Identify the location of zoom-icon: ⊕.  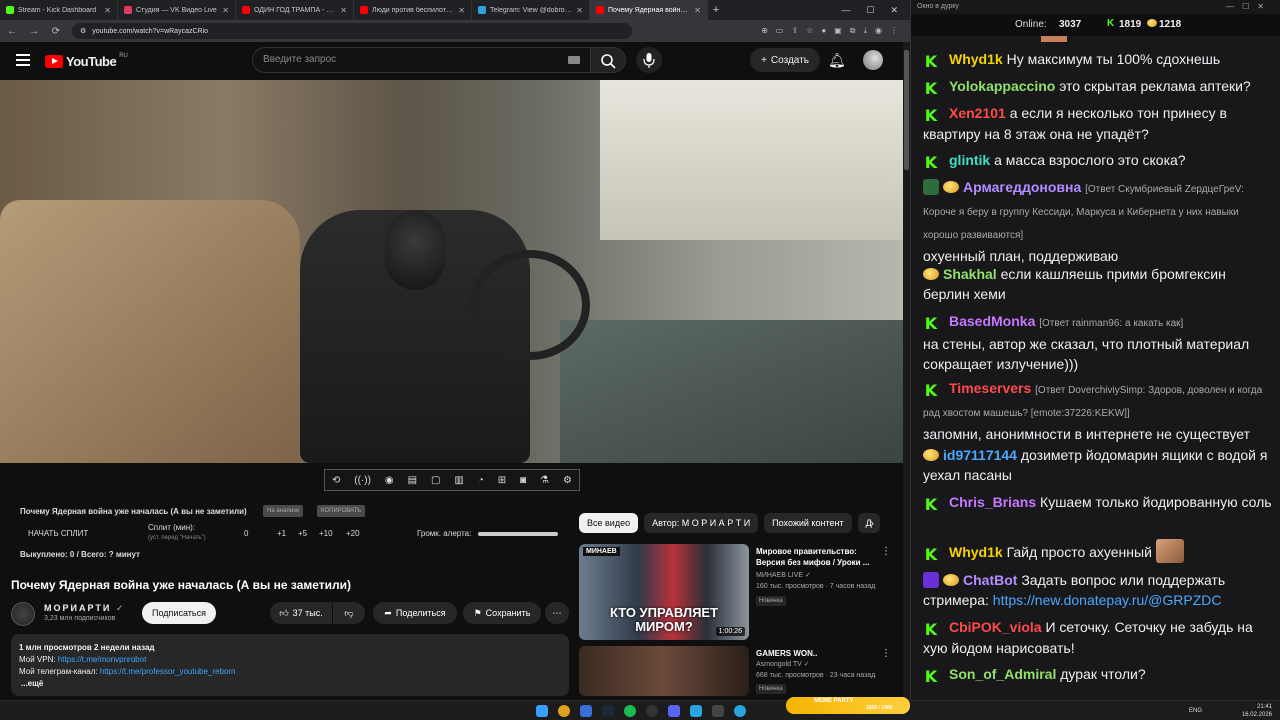
(764, 31).